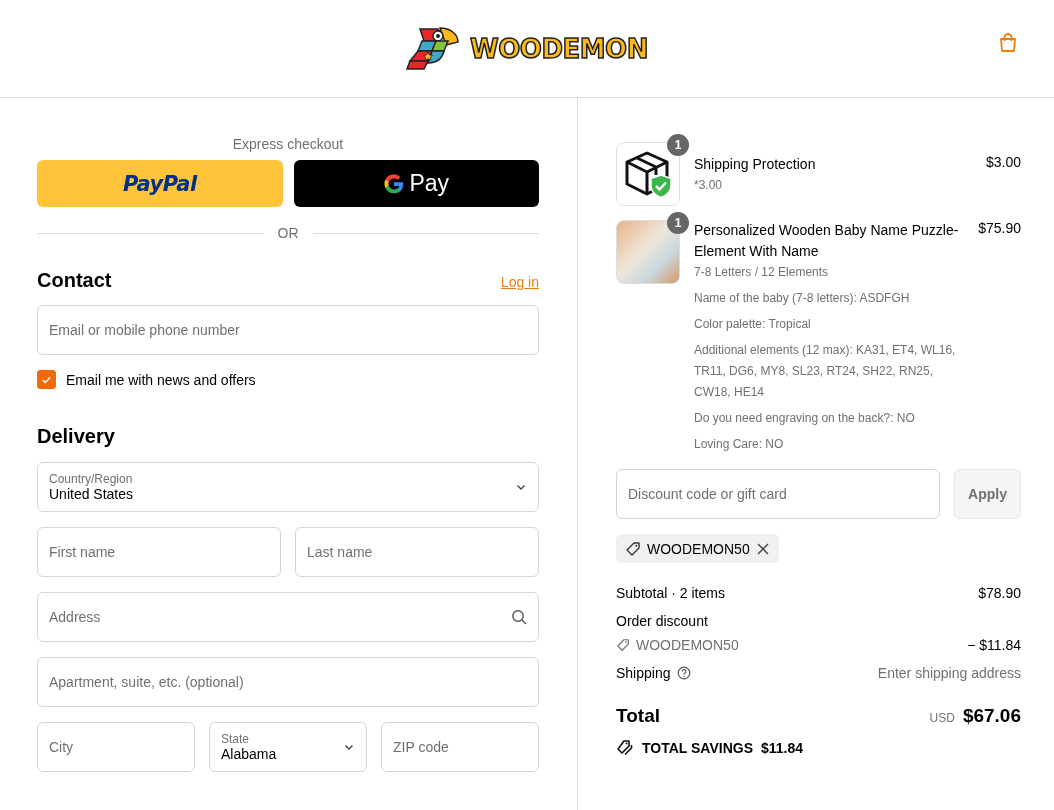 This screenshot has height=810, width=1054. What do you see at coordinates (987, 494) in the screenshot?
I see `apply-button: Apply` at bounding box center [987, 494].